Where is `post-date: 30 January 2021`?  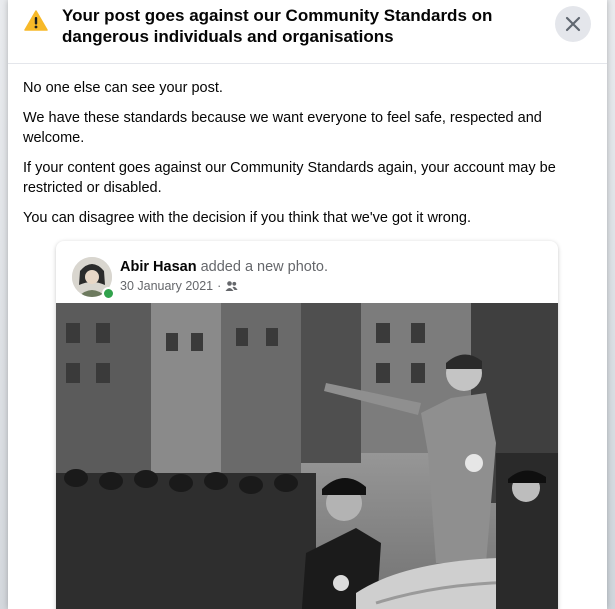 post-date: 30 January 2021 is located at coordinates (166, 286).